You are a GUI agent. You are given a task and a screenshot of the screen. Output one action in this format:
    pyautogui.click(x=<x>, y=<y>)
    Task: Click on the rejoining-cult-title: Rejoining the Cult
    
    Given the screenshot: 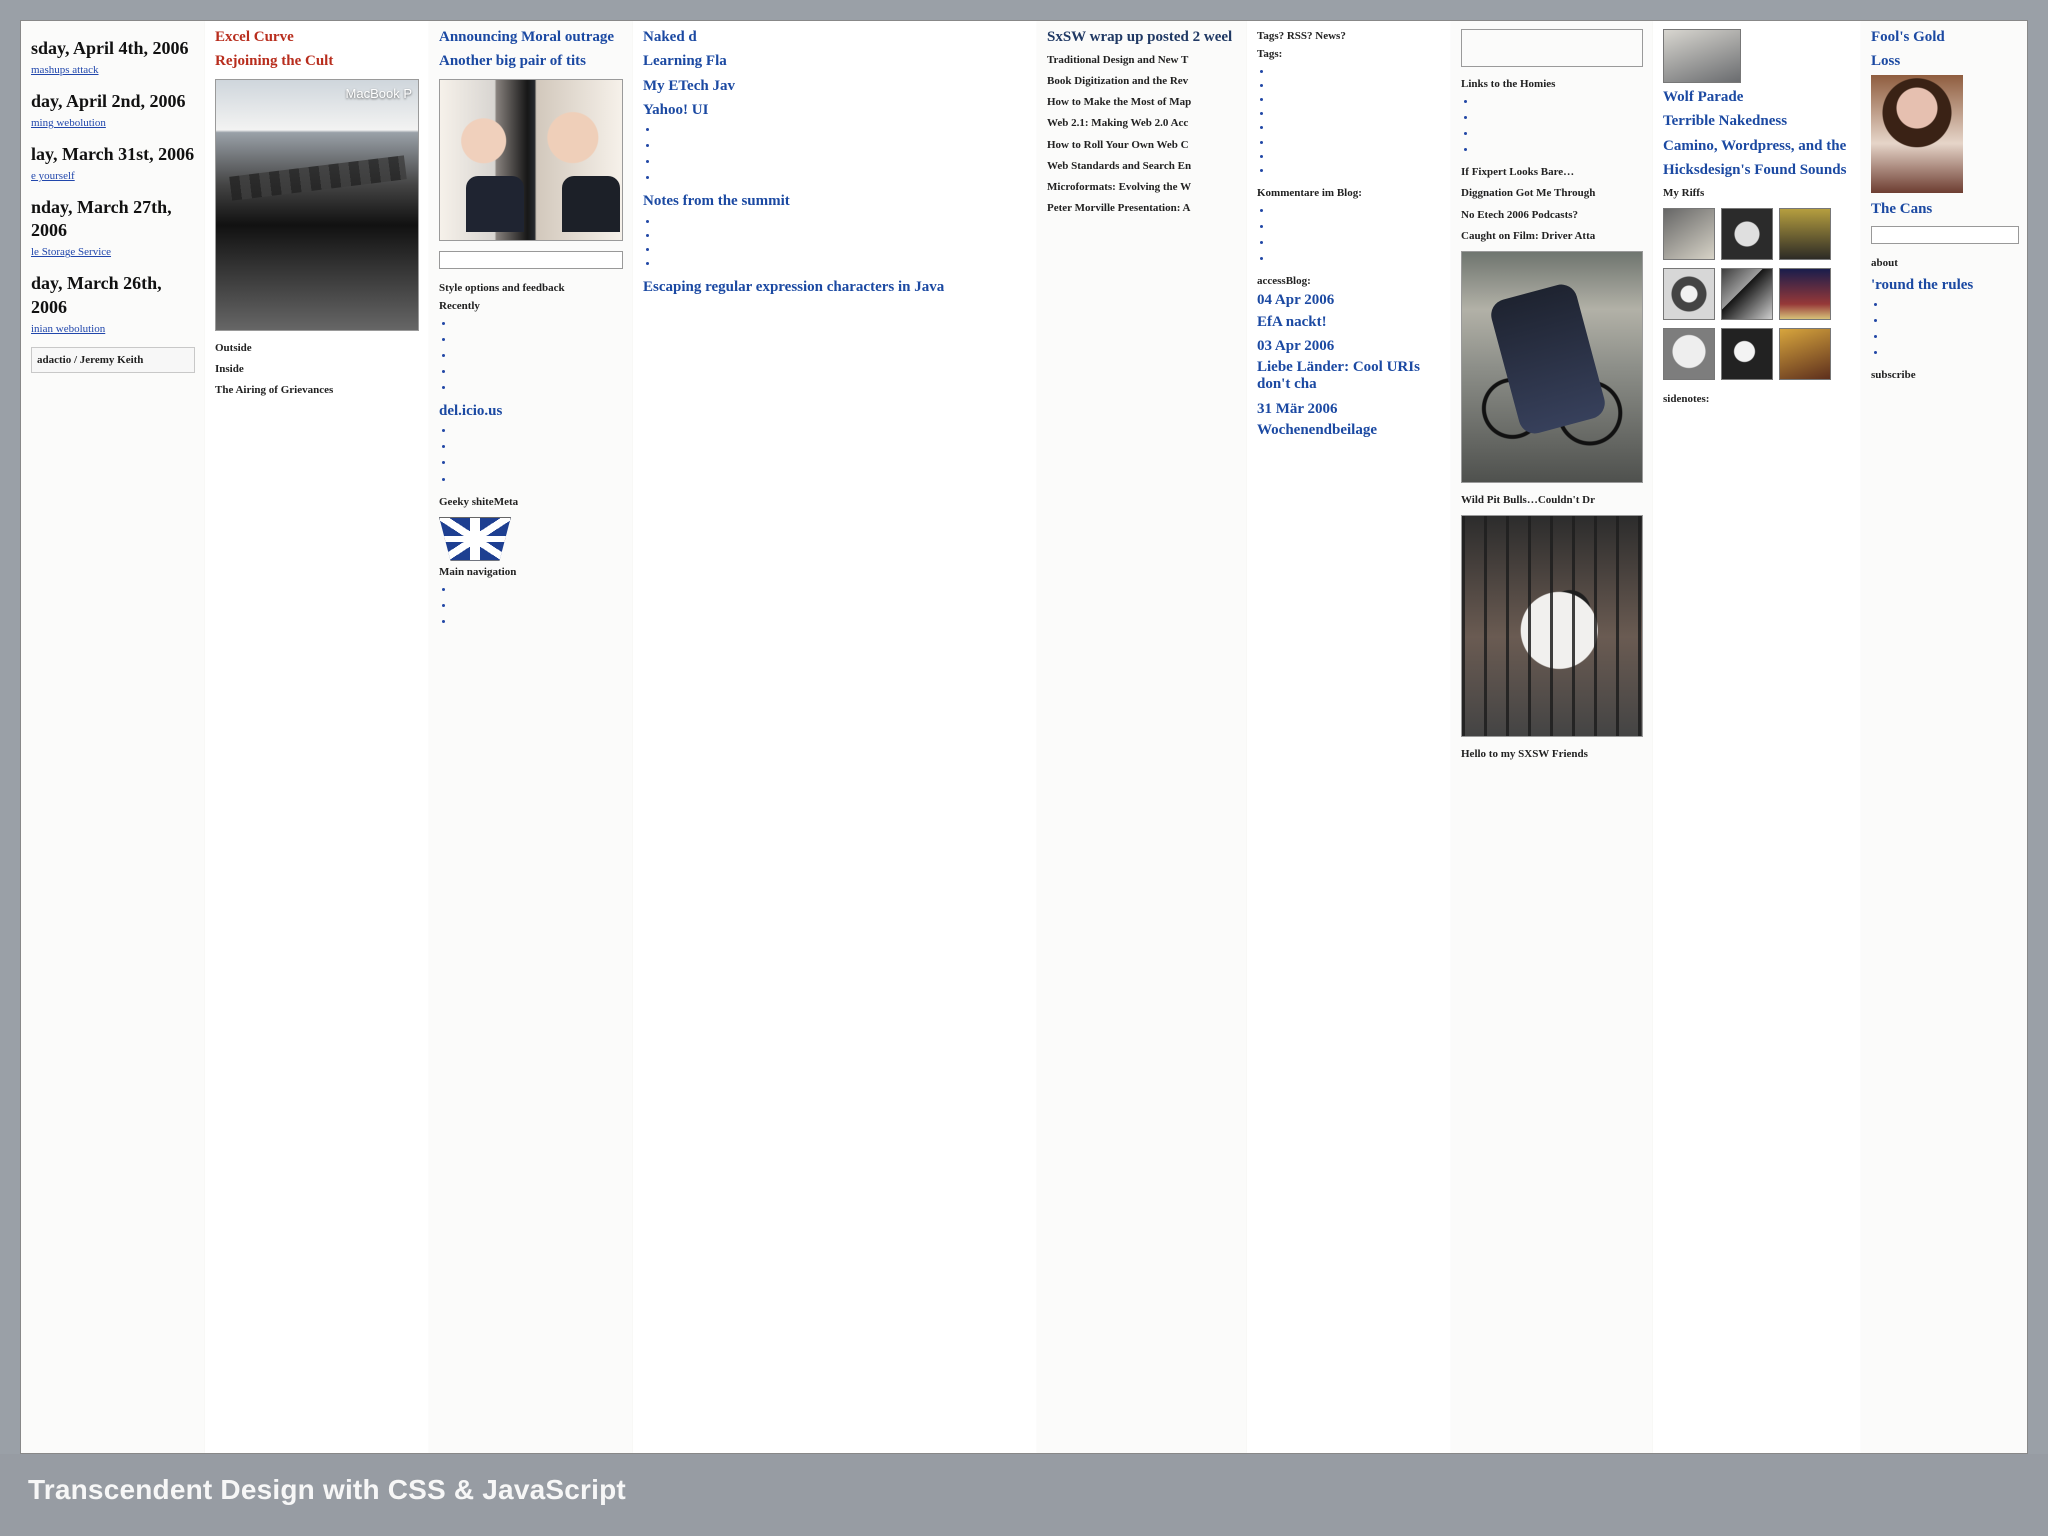 What is the action you would take?
    pyautogui.click(x=317, y=61)
    